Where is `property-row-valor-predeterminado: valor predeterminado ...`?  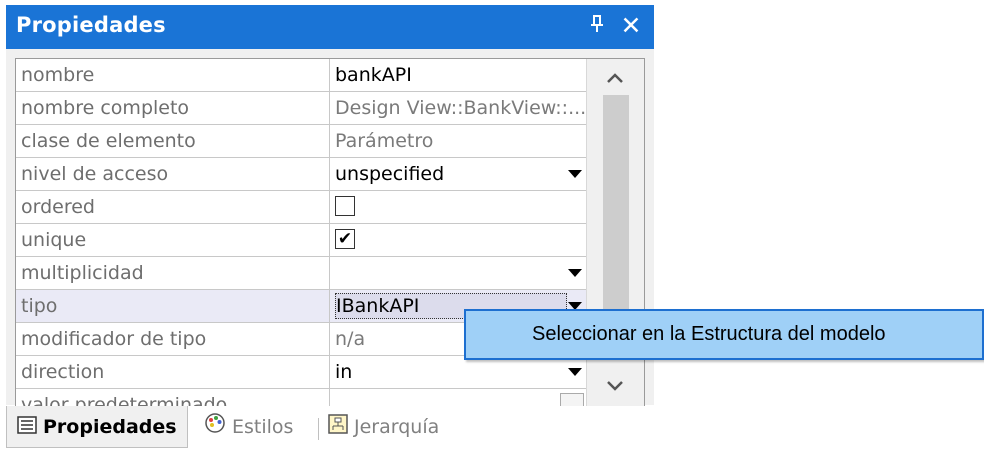
property-row-valor-predeterminado: valor predeterminado ... is located at coordinates (301, 398).